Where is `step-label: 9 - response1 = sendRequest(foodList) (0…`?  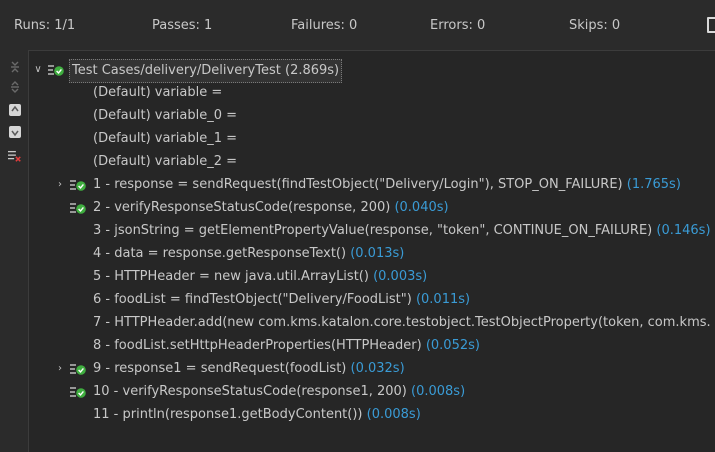 step-label: 9 - response1 = sendRequest(foodList) (0… is located at coordinates (249, 368).